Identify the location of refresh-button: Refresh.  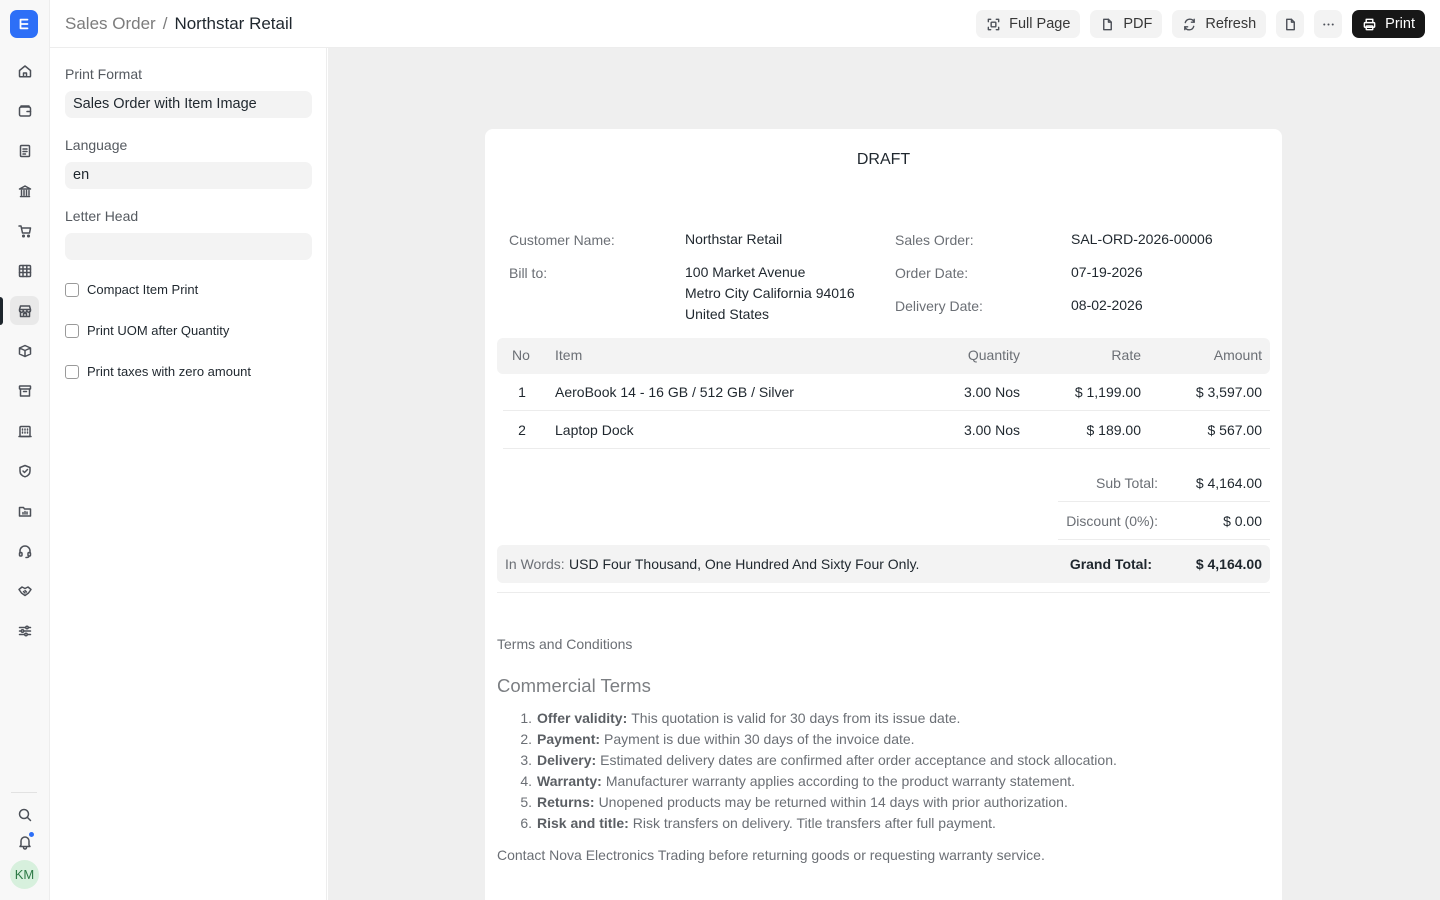
(1219, 24).